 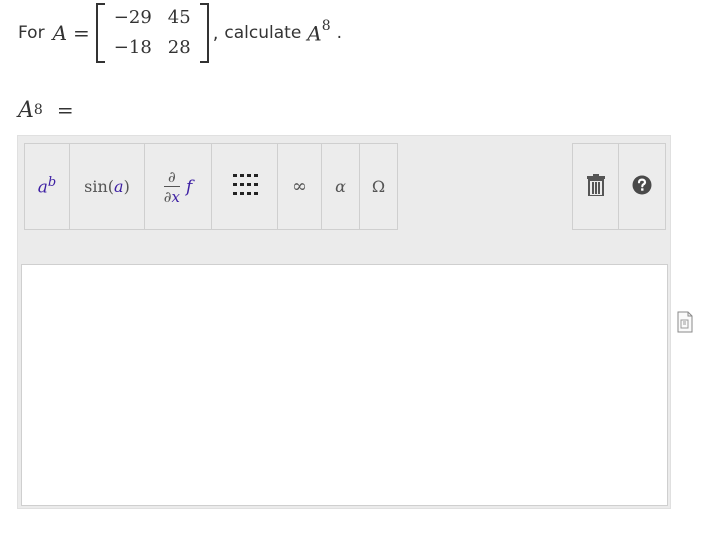 What do you see at coordinates (119, 186) in the screenshot?
I see `sin-arg: a` at bounding box center [119, 186].